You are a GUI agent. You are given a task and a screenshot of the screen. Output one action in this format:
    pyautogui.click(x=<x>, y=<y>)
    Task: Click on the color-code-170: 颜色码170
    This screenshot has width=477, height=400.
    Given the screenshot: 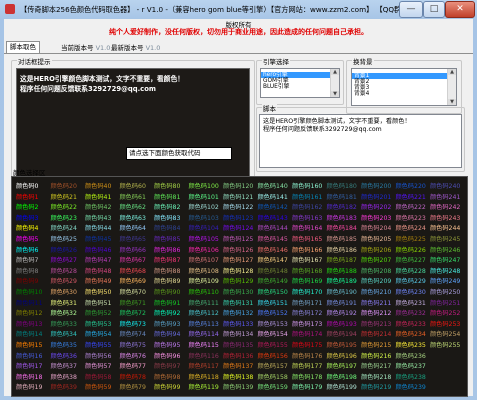 What is the action you would take?
    pyautogui.click(x=307, y=291)
    